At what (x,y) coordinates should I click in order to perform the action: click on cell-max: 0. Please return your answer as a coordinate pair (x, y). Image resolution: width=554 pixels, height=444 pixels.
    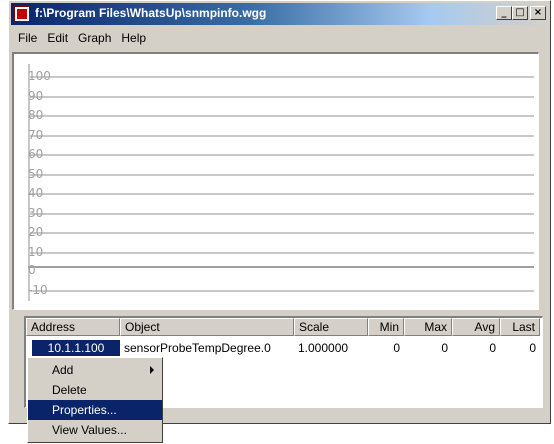
    Looking at the image, I should click on (428, 348).